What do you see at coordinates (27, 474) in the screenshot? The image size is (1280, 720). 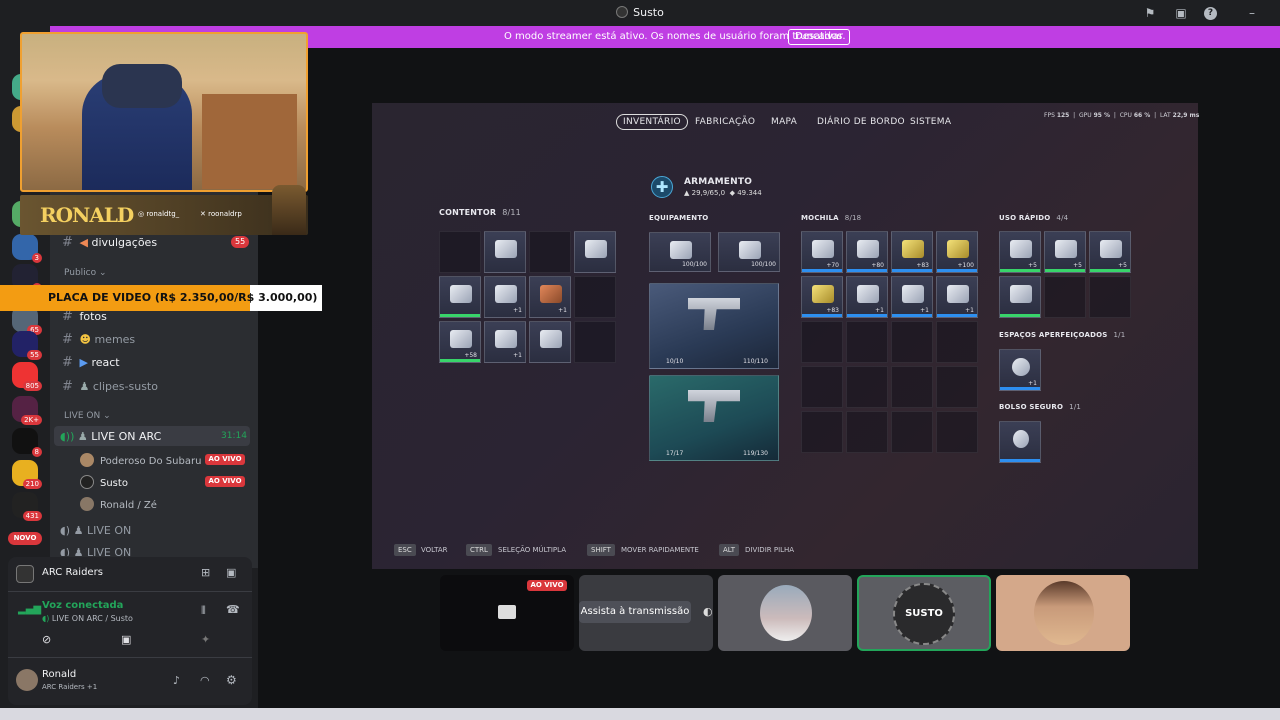 I see `server-icon: 210` at bounding box center [27, 474].